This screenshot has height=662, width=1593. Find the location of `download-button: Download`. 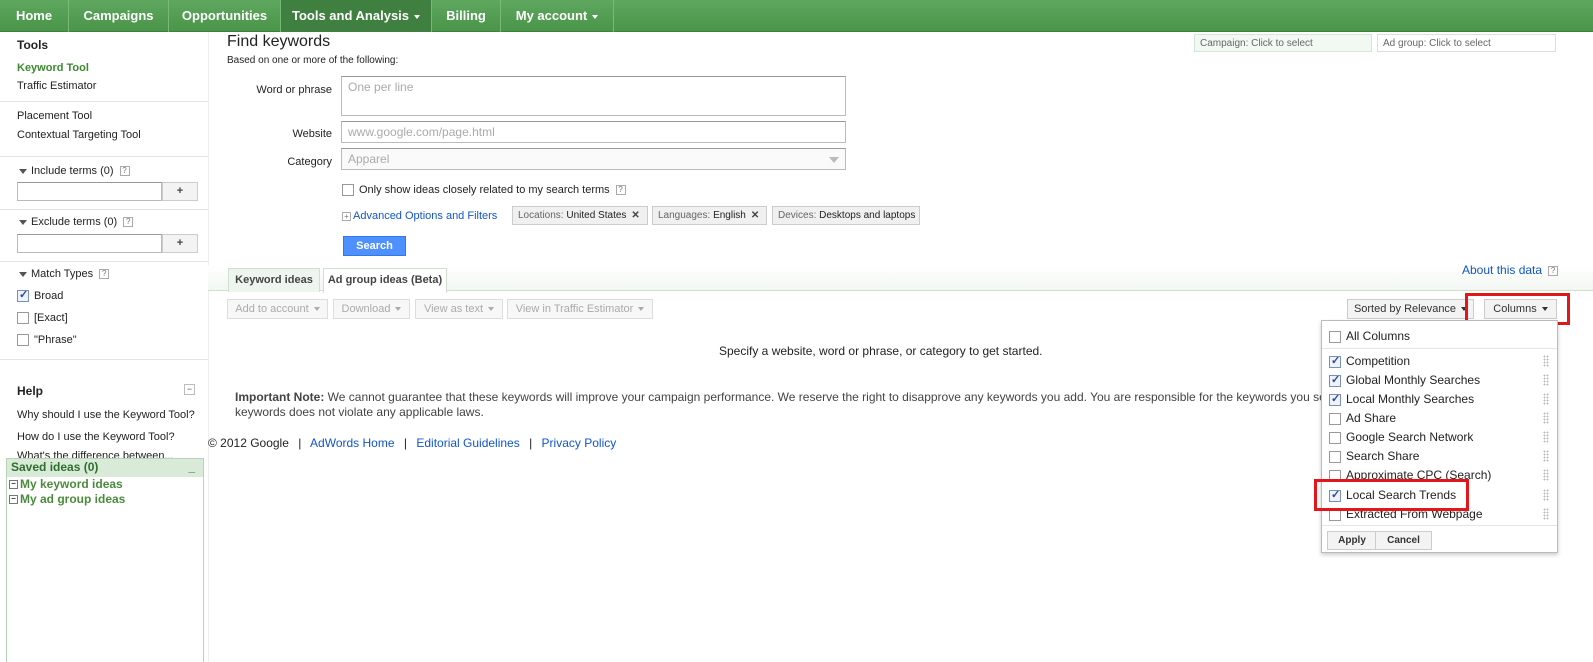

download-button: Download is located at coordinates (371, 309).